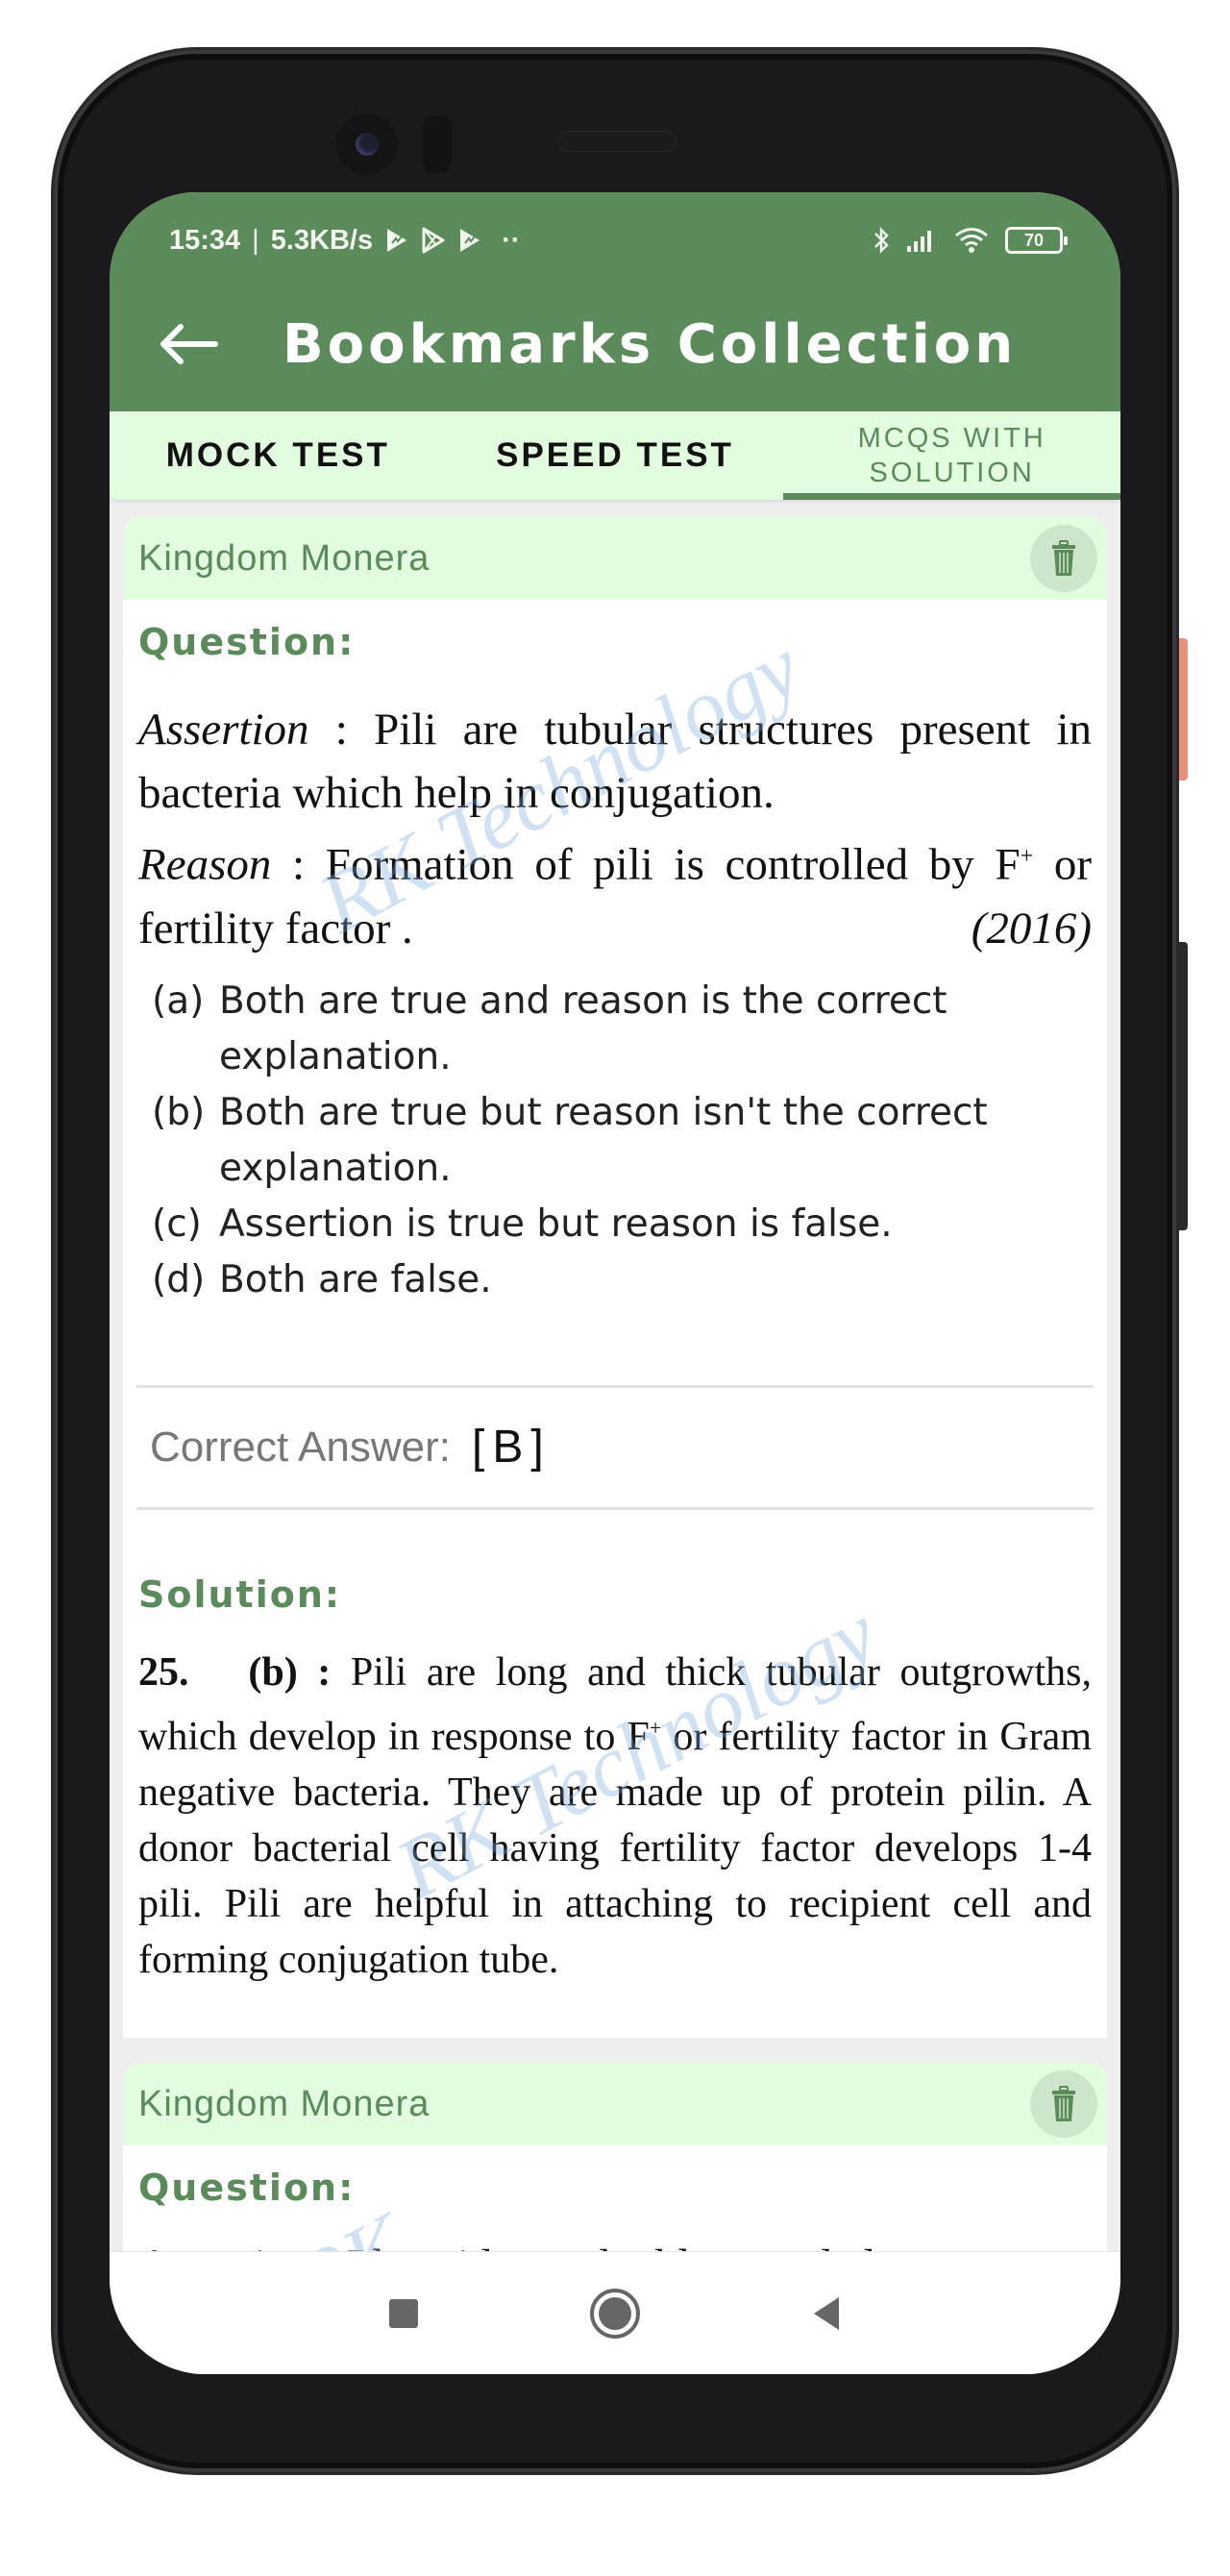 Image resolution: width=1230 pixels, height=2576 pixels. I want to click on home-button, so click(615, 2314).